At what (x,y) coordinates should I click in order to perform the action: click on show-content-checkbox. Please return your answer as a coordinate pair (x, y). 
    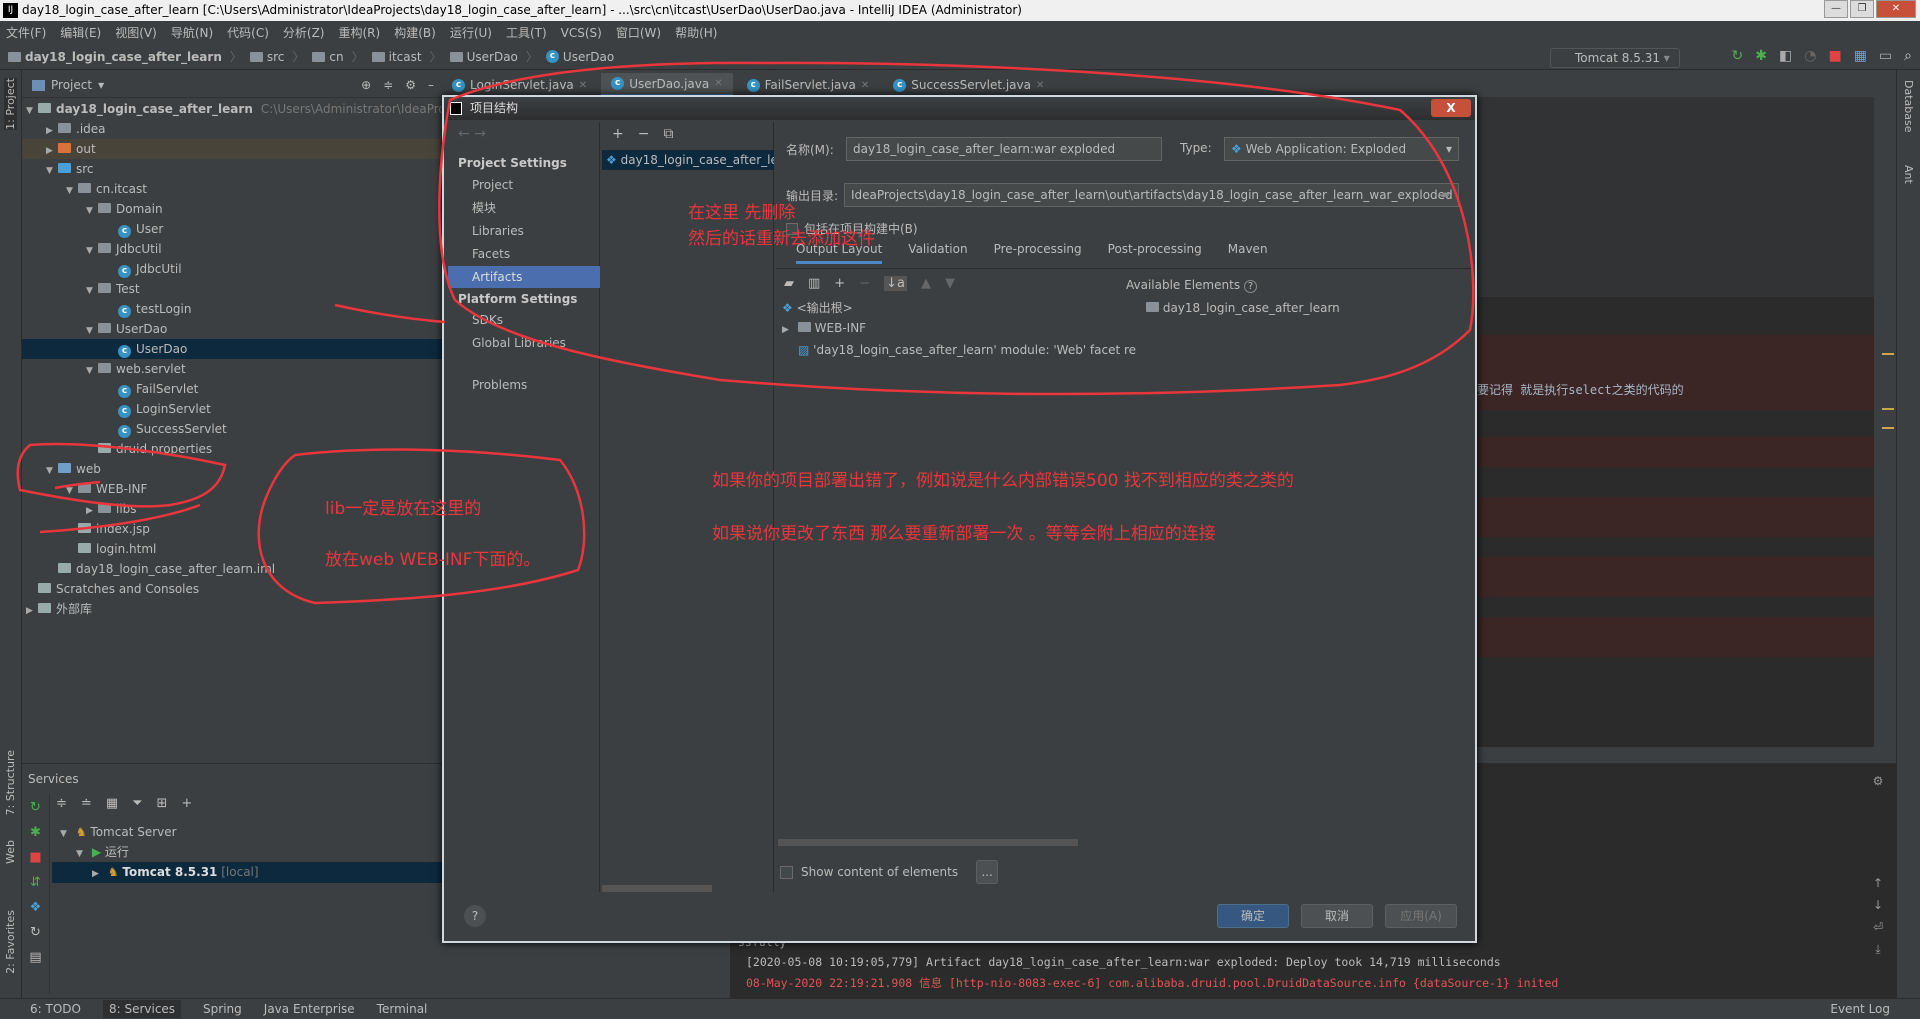
    Looking at the image, I should click on (786, 872).